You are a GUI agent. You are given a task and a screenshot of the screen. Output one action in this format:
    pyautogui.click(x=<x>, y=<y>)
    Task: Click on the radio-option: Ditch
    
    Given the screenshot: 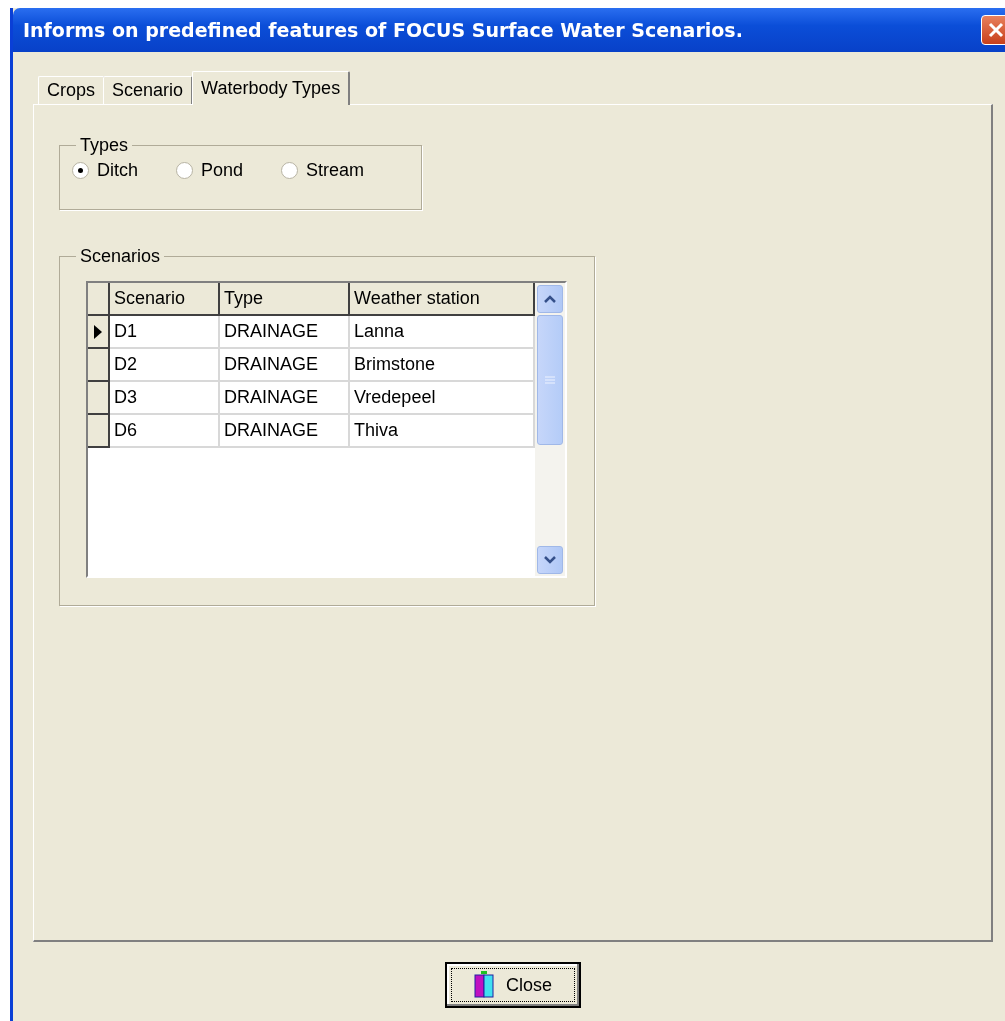 What is the action you would take?
    pyautogui.click(x=105, y=170)
    